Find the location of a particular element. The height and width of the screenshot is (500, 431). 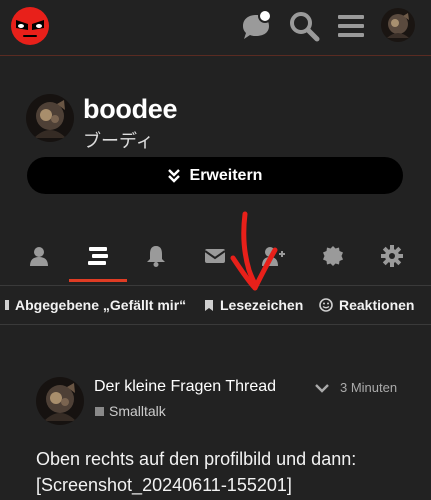

profile-avatar is located at coordinates (50, 118).